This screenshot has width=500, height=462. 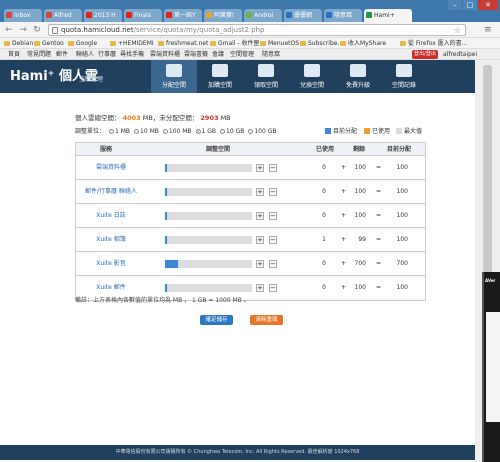 I want to click on logout-button: 登出/登出, so click(x=425, y=54).